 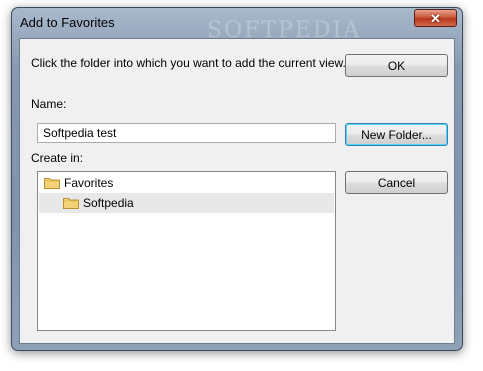 I want to click on tree-item-label: Favorites, so click(x=89, y=183).